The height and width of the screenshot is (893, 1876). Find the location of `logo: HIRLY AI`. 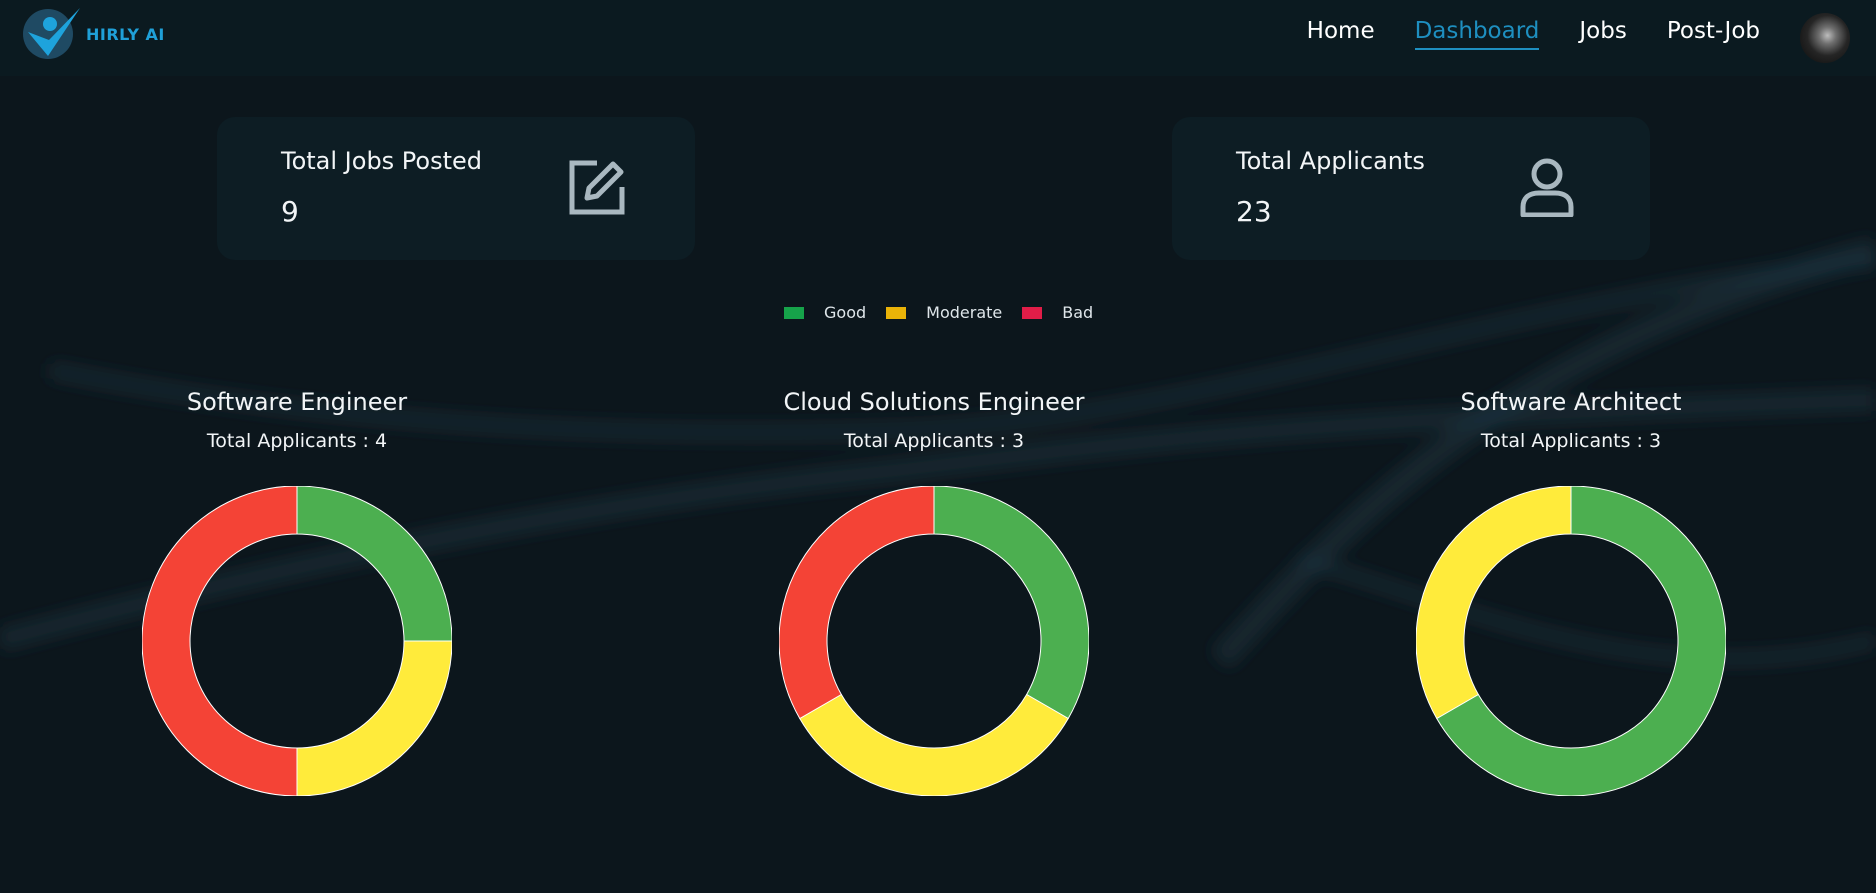

logo: HIRLY AI is located at coordinates (93, 34).